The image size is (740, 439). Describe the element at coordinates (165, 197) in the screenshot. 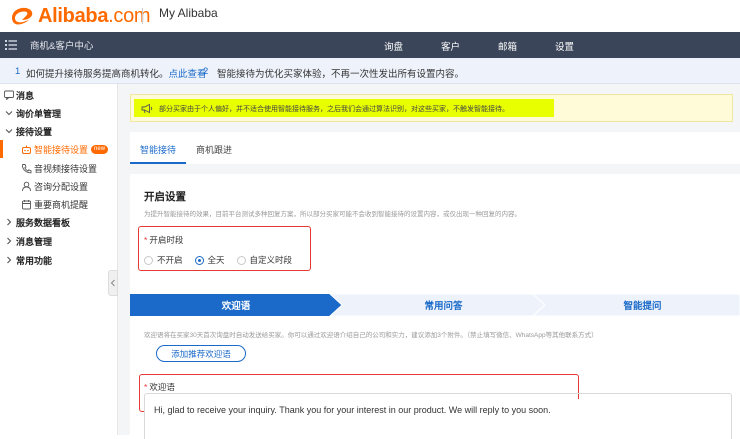

I see `section-title: 开启设置` at that location.